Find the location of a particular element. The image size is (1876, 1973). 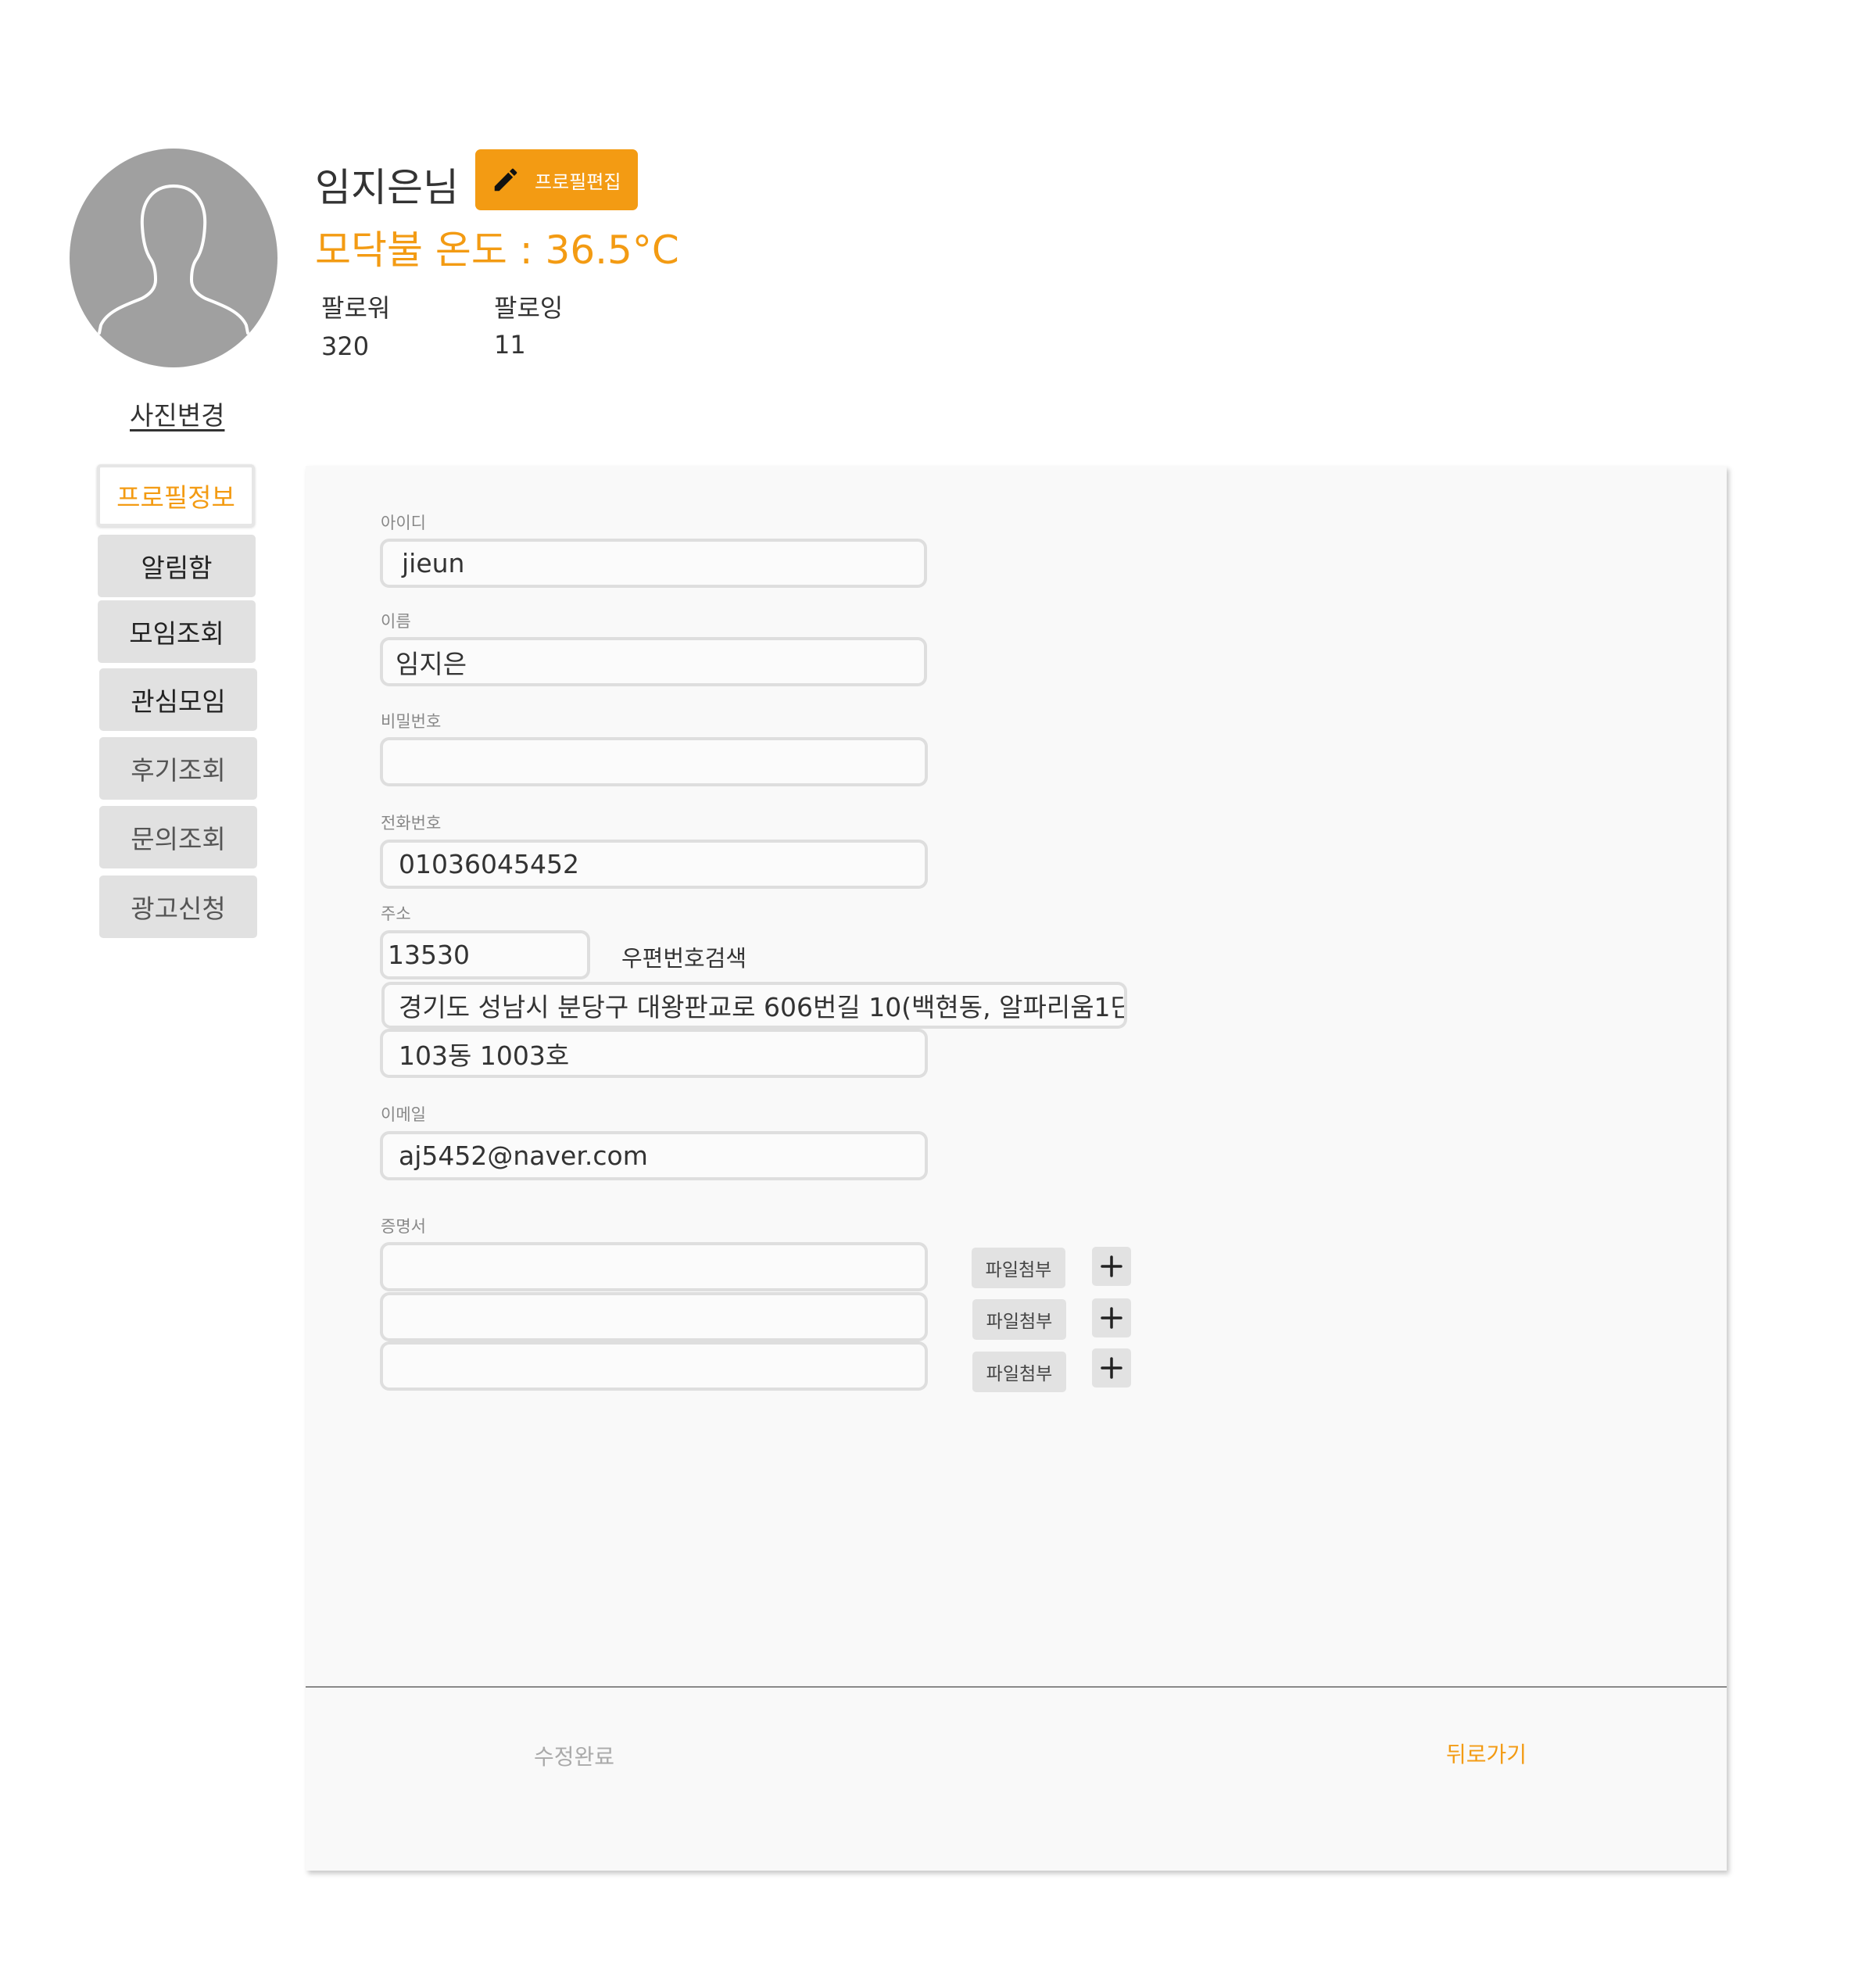

password-field is located at coordinates (654, 762).